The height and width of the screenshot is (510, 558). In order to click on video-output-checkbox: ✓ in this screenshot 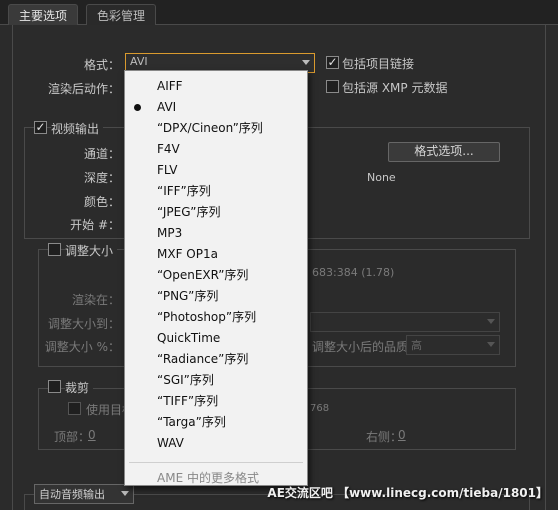, I will do `click(40, 127)`.